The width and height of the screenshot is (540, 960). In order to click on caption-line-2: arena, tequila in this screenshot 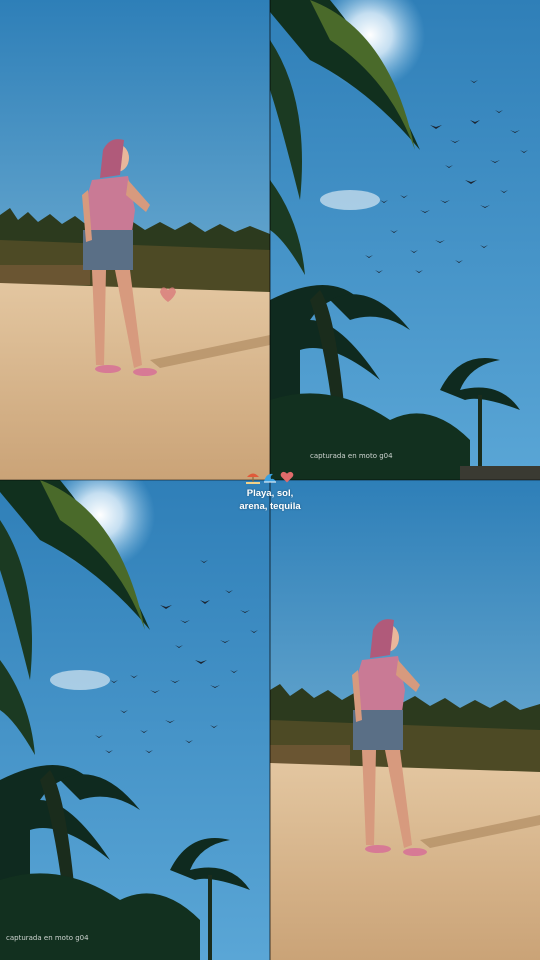, I will do `click(270, 506)`.